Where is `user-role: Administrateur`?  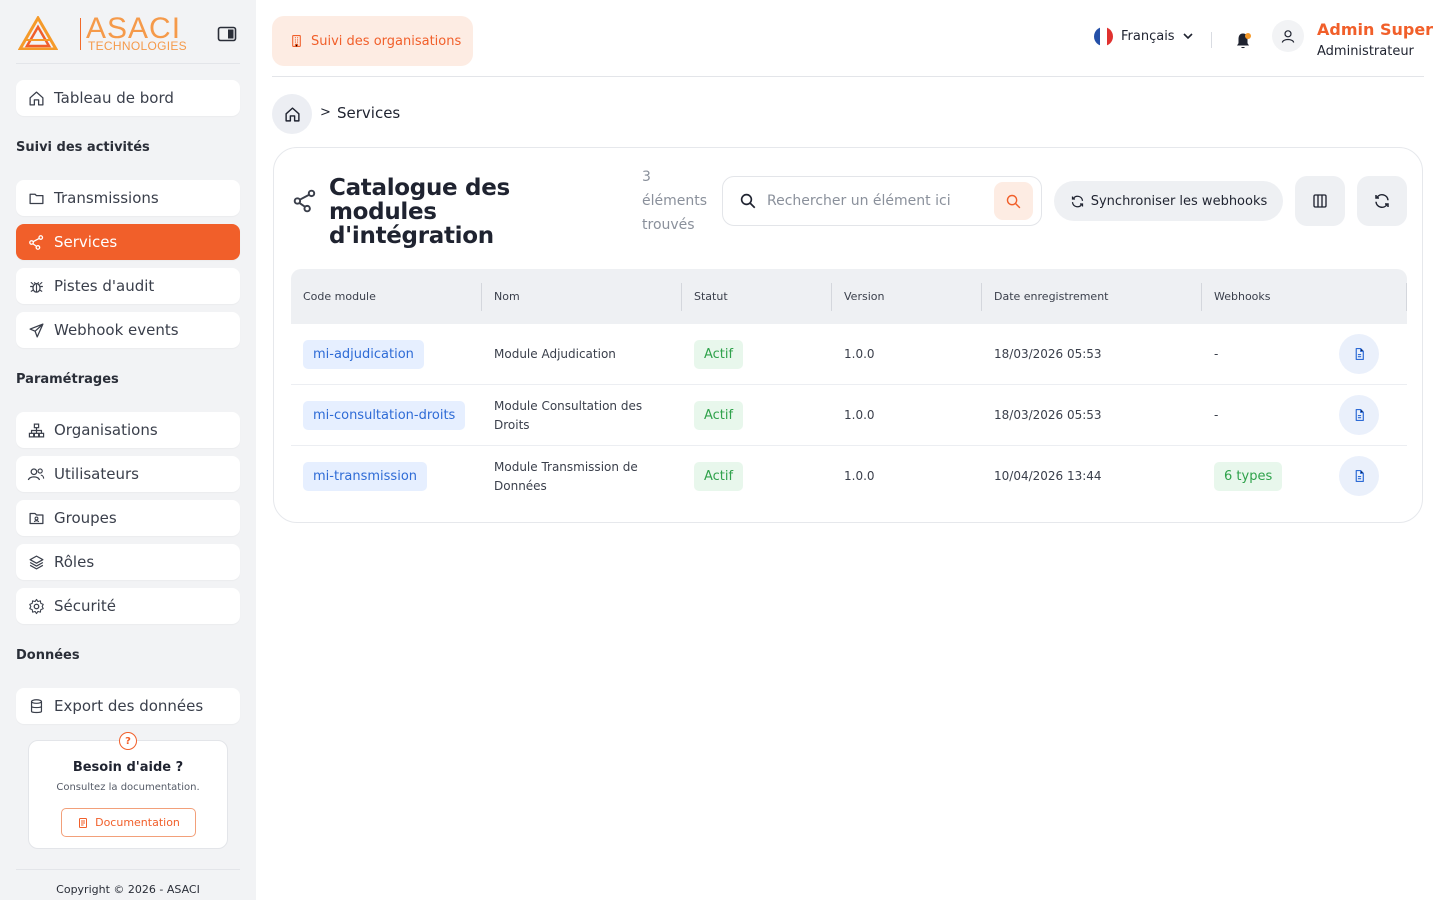 user-role: Administrateur is located at coordinates (1365, 51).